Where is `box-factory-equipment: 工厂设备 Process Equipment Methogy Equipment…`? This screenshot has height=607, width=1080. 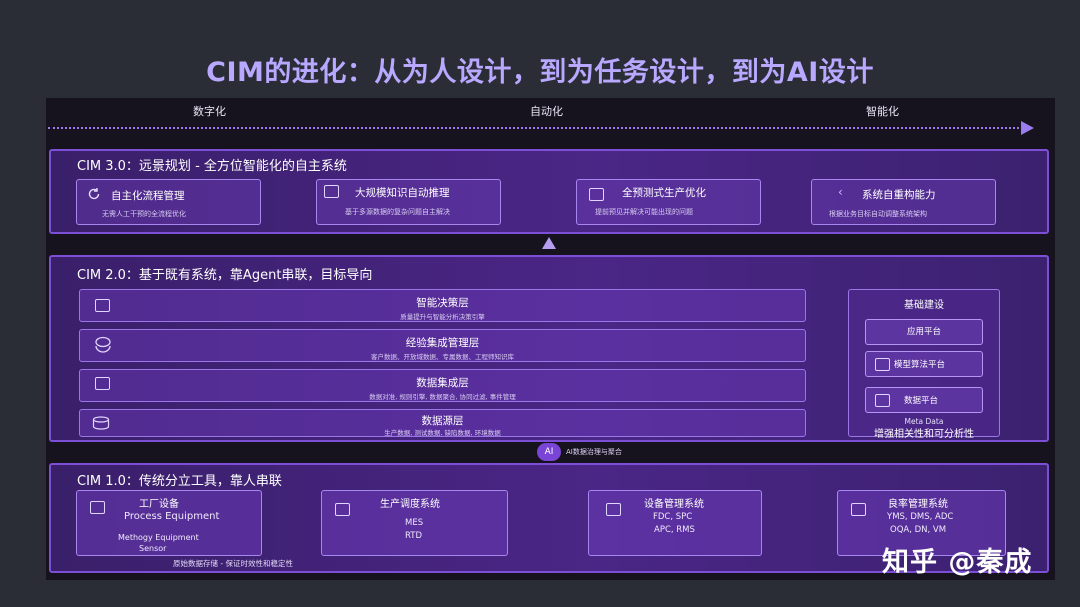
box-factory-equipment: 工厂设备 Process Equipment Methogy Equipment… is located at coordinates (169, 523).